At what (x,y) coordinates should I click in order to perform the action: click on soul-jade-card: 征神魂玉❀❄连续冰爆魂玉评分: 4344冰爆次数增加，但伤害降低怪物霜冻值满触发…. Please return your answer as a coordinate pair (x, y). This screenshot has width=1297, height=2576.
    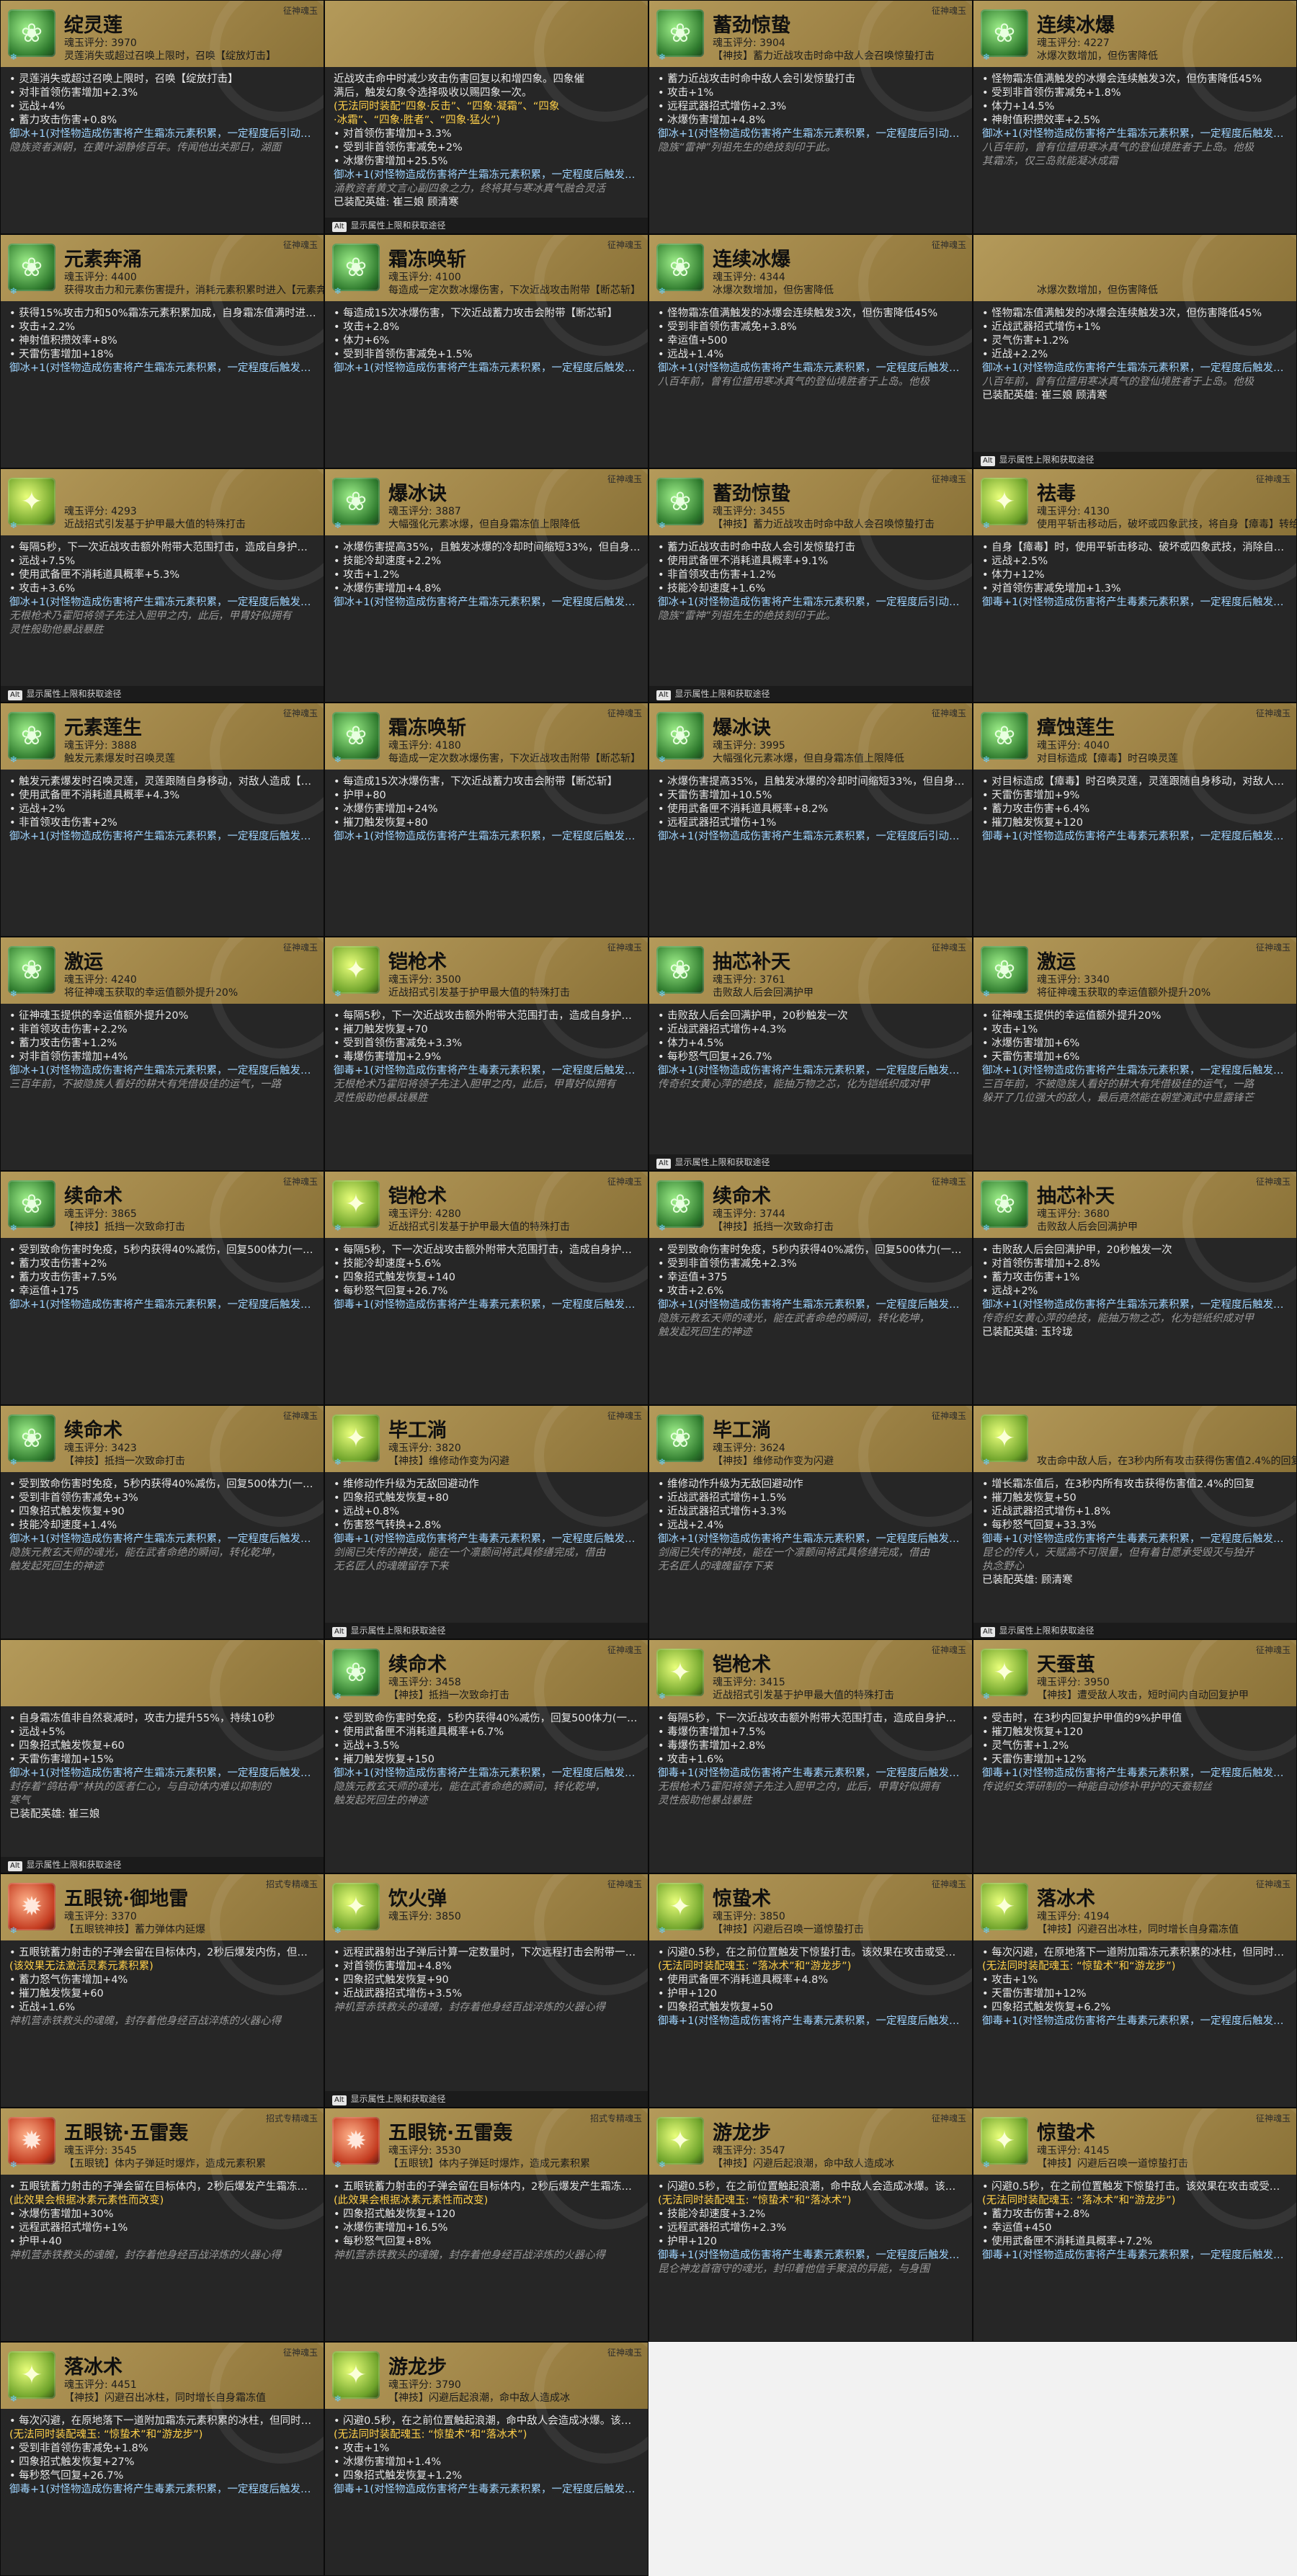
    Looking at the image, I should click on (810, 351).